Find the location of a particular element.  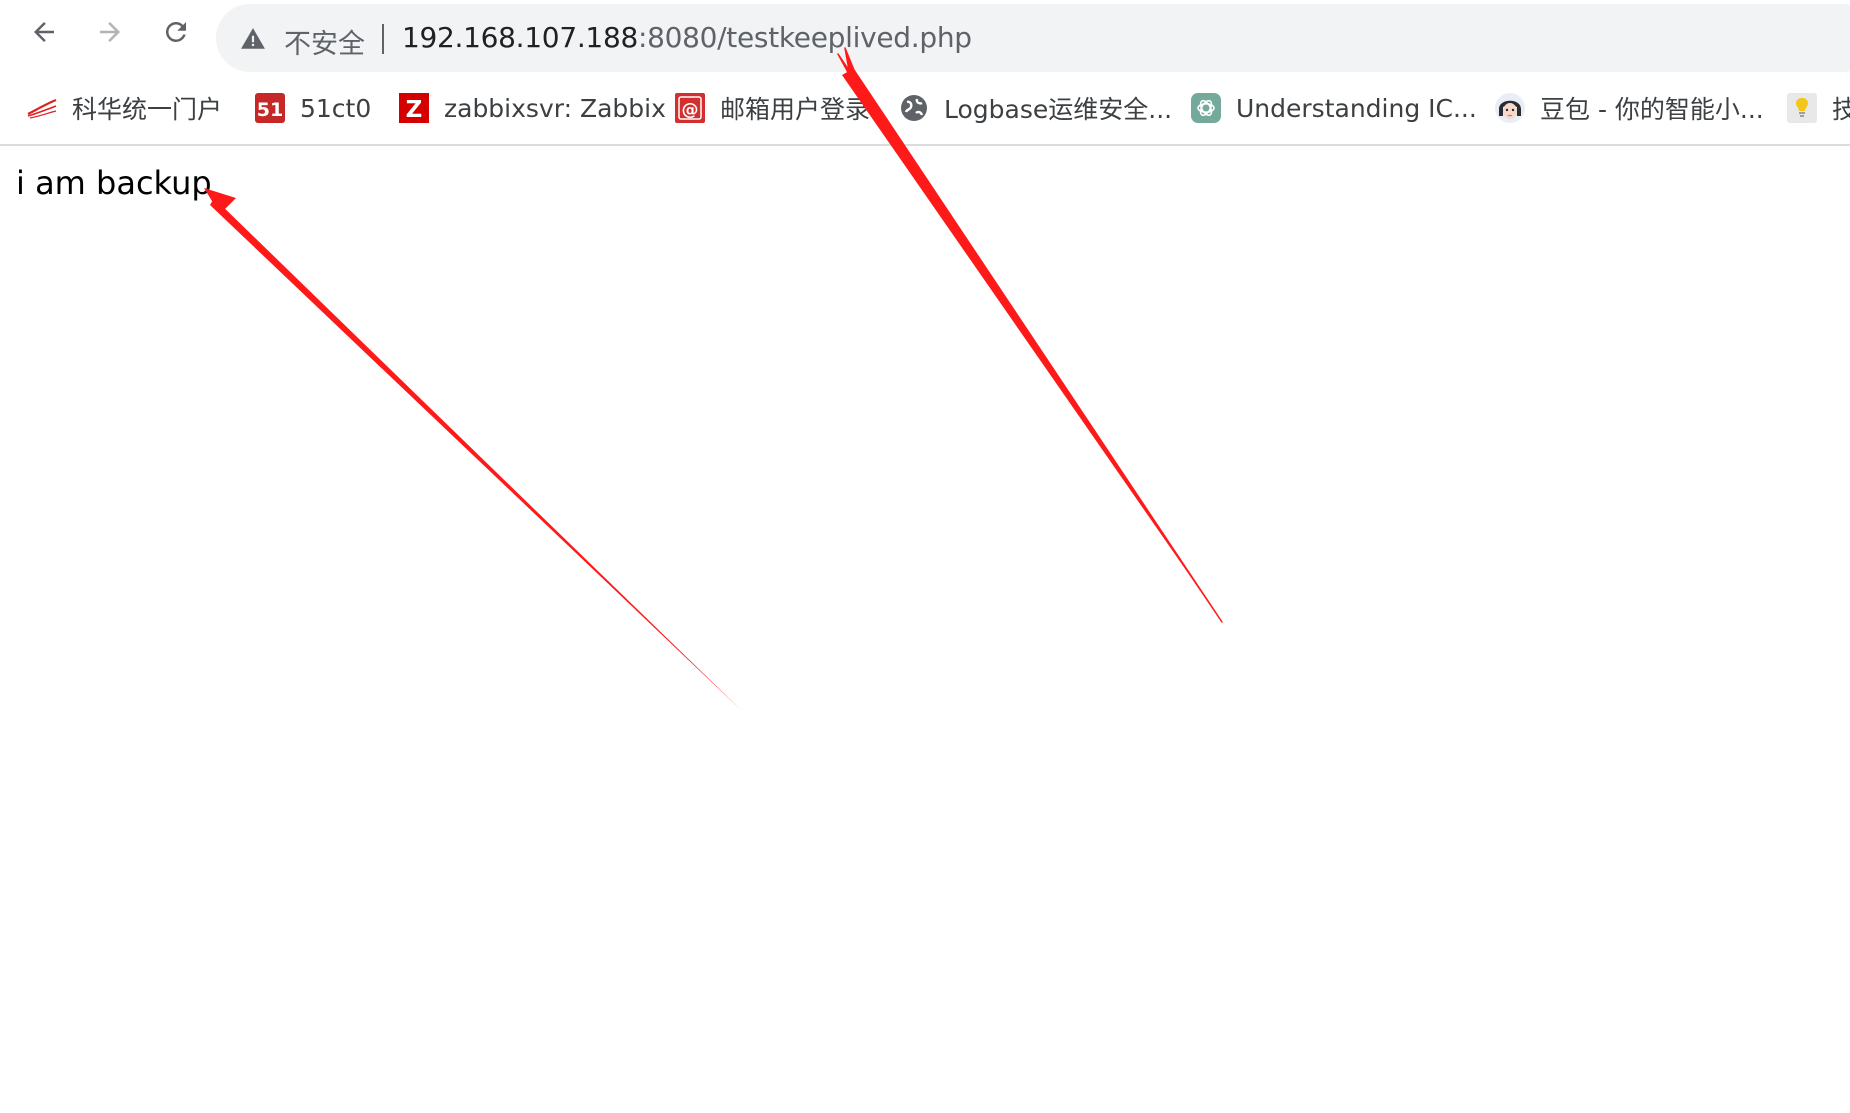

reload-icon is located at coordinates (175, 31).